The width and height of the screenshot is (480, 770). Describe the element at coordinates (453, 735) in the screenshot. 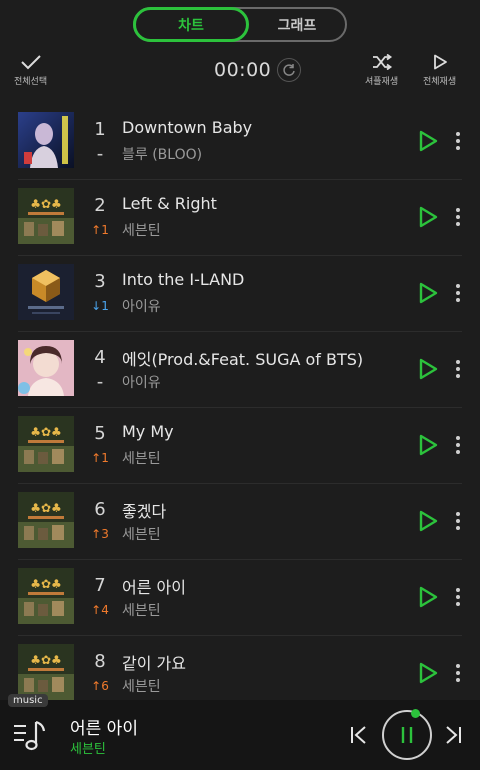

I see `next-icon` at that location.